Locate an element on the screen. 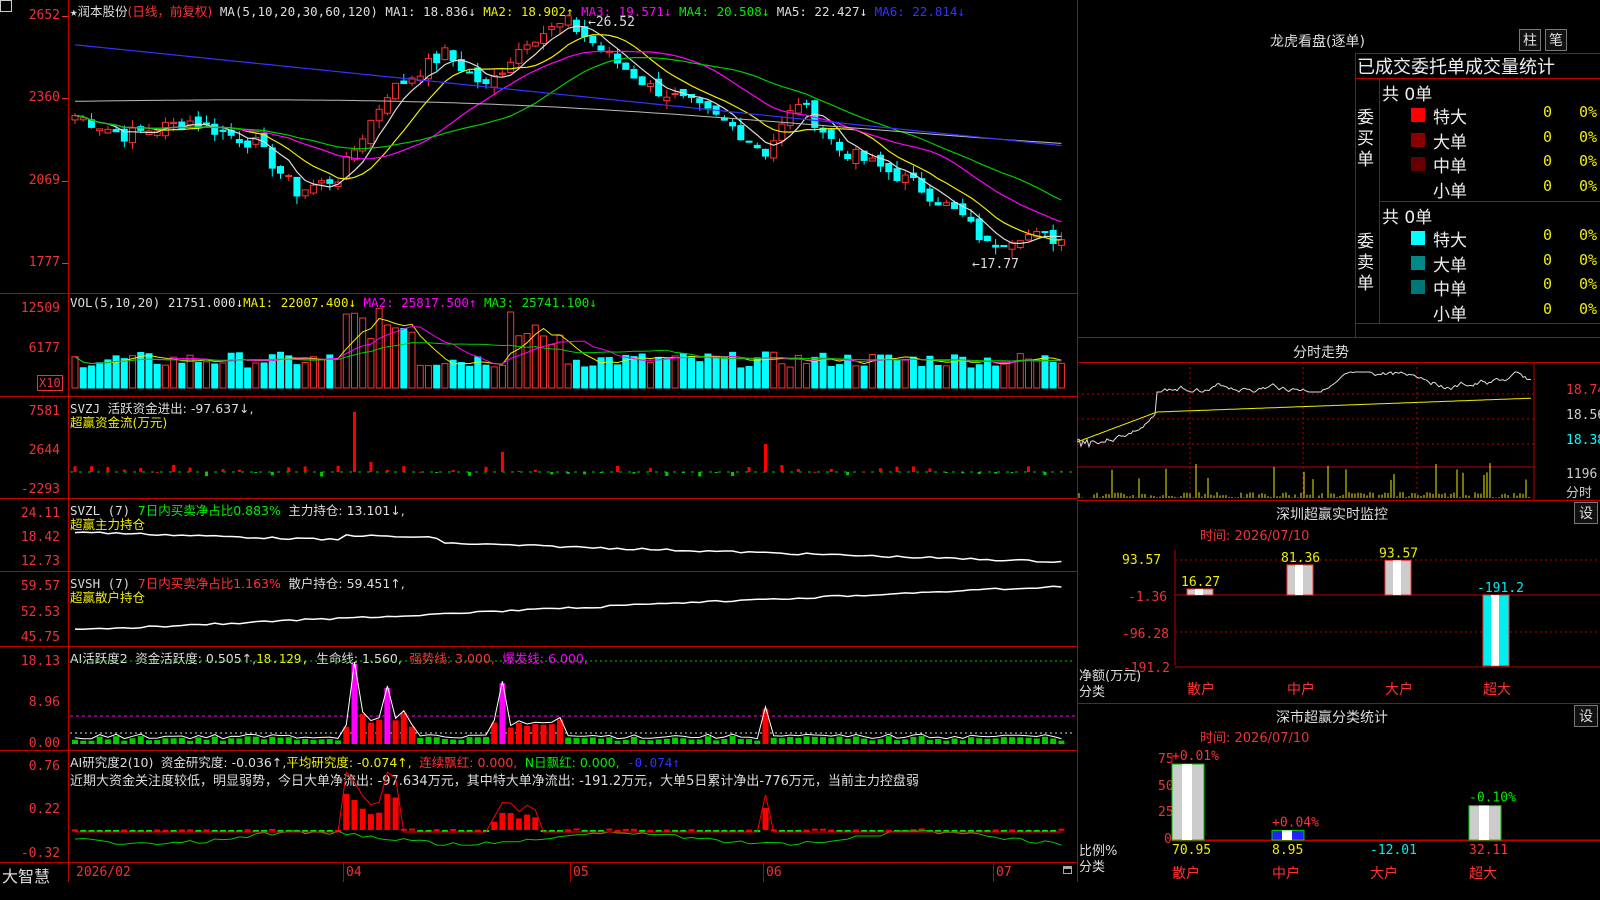 The image size is (1600, 900). research-line is located at coordinates (568, 801).